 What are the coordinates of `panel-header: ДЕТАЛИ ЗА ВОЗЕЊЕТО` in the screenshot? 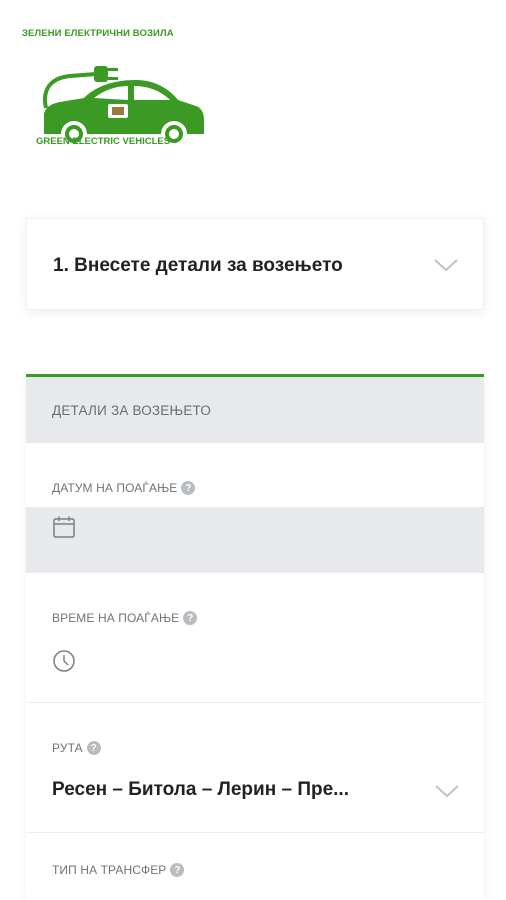 It's located at (255, 410).